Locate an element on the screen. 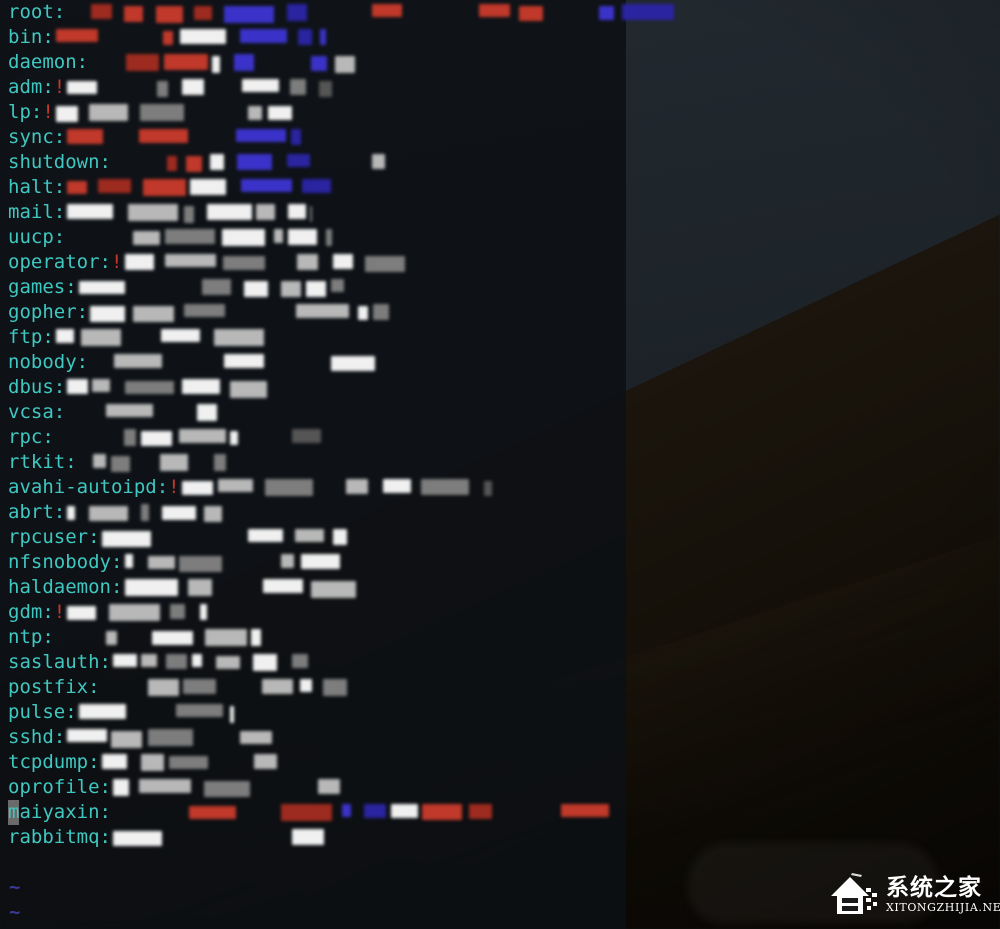 Image resolution: width=1000 pixels, height=929 pixels. shadow-entry-line: gdm:! is located at coordinates (36, 612).